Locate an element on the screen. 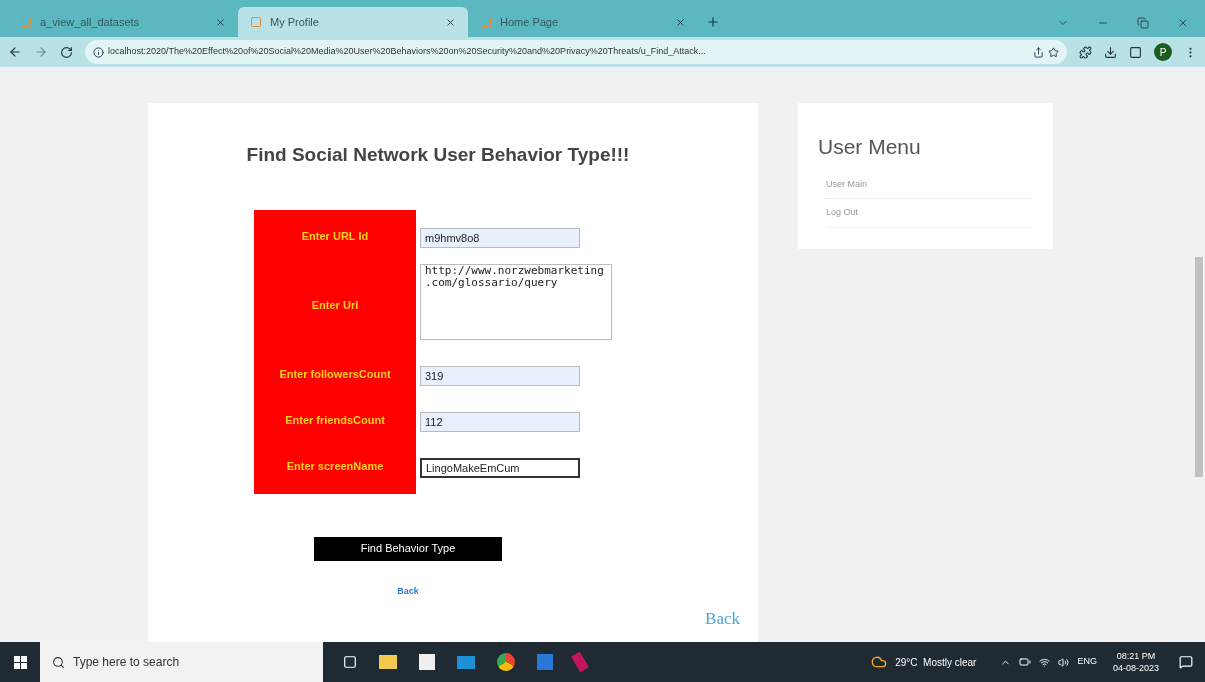 The image size is (1205, 682). tab-title: Home Page is located at coordinates (530, 22).